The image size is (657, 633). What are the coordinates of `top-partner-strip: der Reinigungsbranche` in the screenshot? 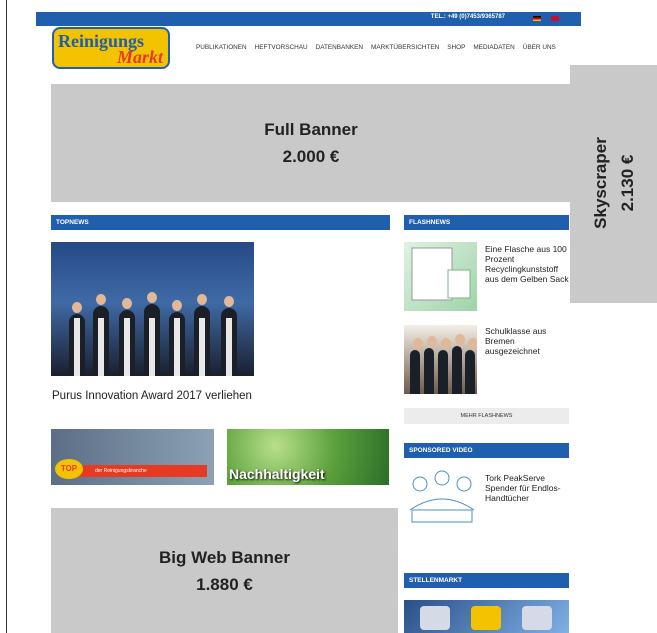 It's located at (141, 471).